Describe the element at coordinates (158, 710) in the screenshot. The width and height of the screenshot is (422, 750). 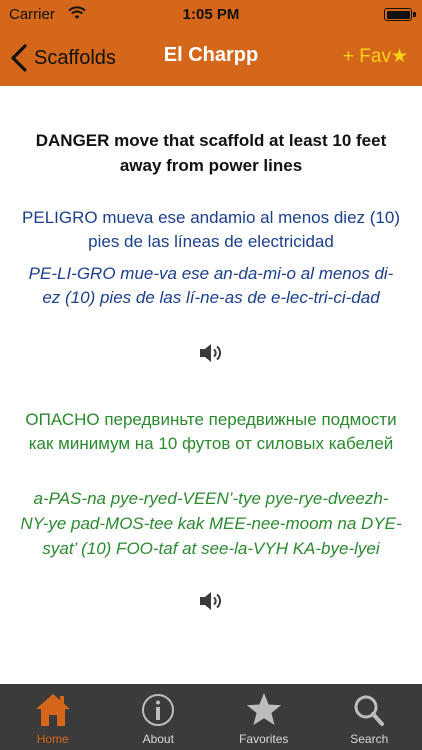
I see `info-icon` at that location.